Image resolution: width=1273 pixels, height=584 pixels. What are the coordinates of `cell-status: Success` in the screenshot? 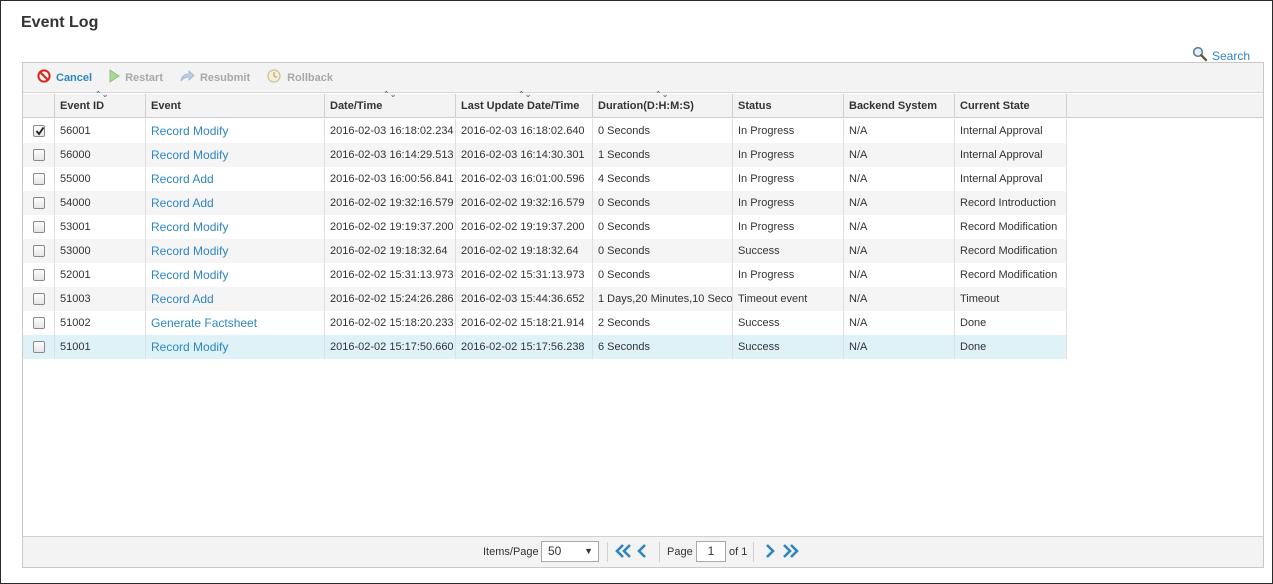 It's located at (788, 323).